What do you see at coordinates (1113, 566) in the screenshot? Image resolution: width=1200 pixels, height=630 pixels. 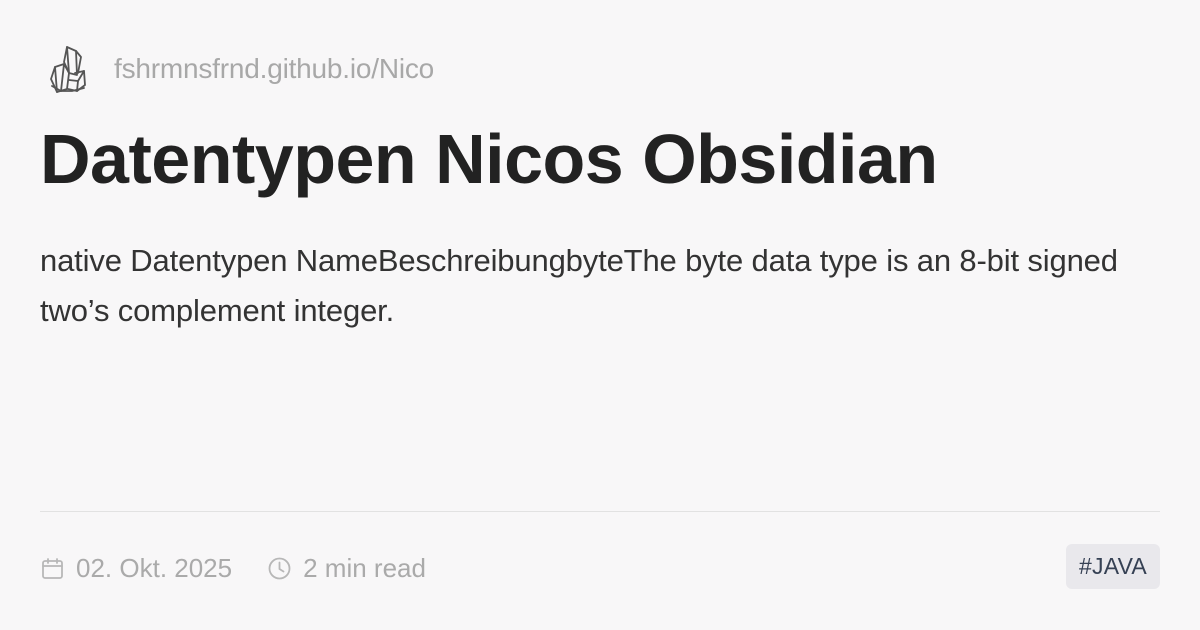 I see `tag-java: #JAVA` at bounding box center [1113, 566].